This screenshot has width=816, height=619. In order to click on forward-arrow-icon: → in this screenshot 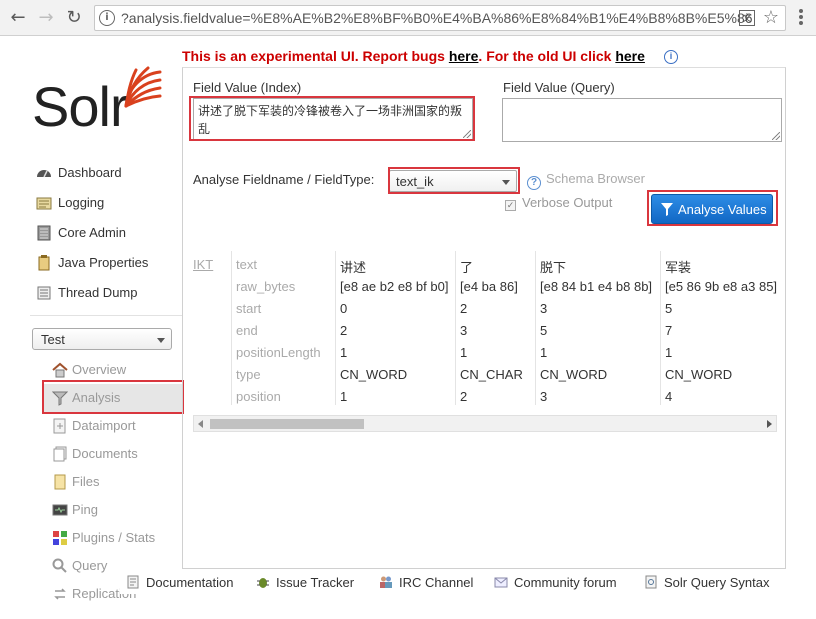, I will do `click(46, 18)`.